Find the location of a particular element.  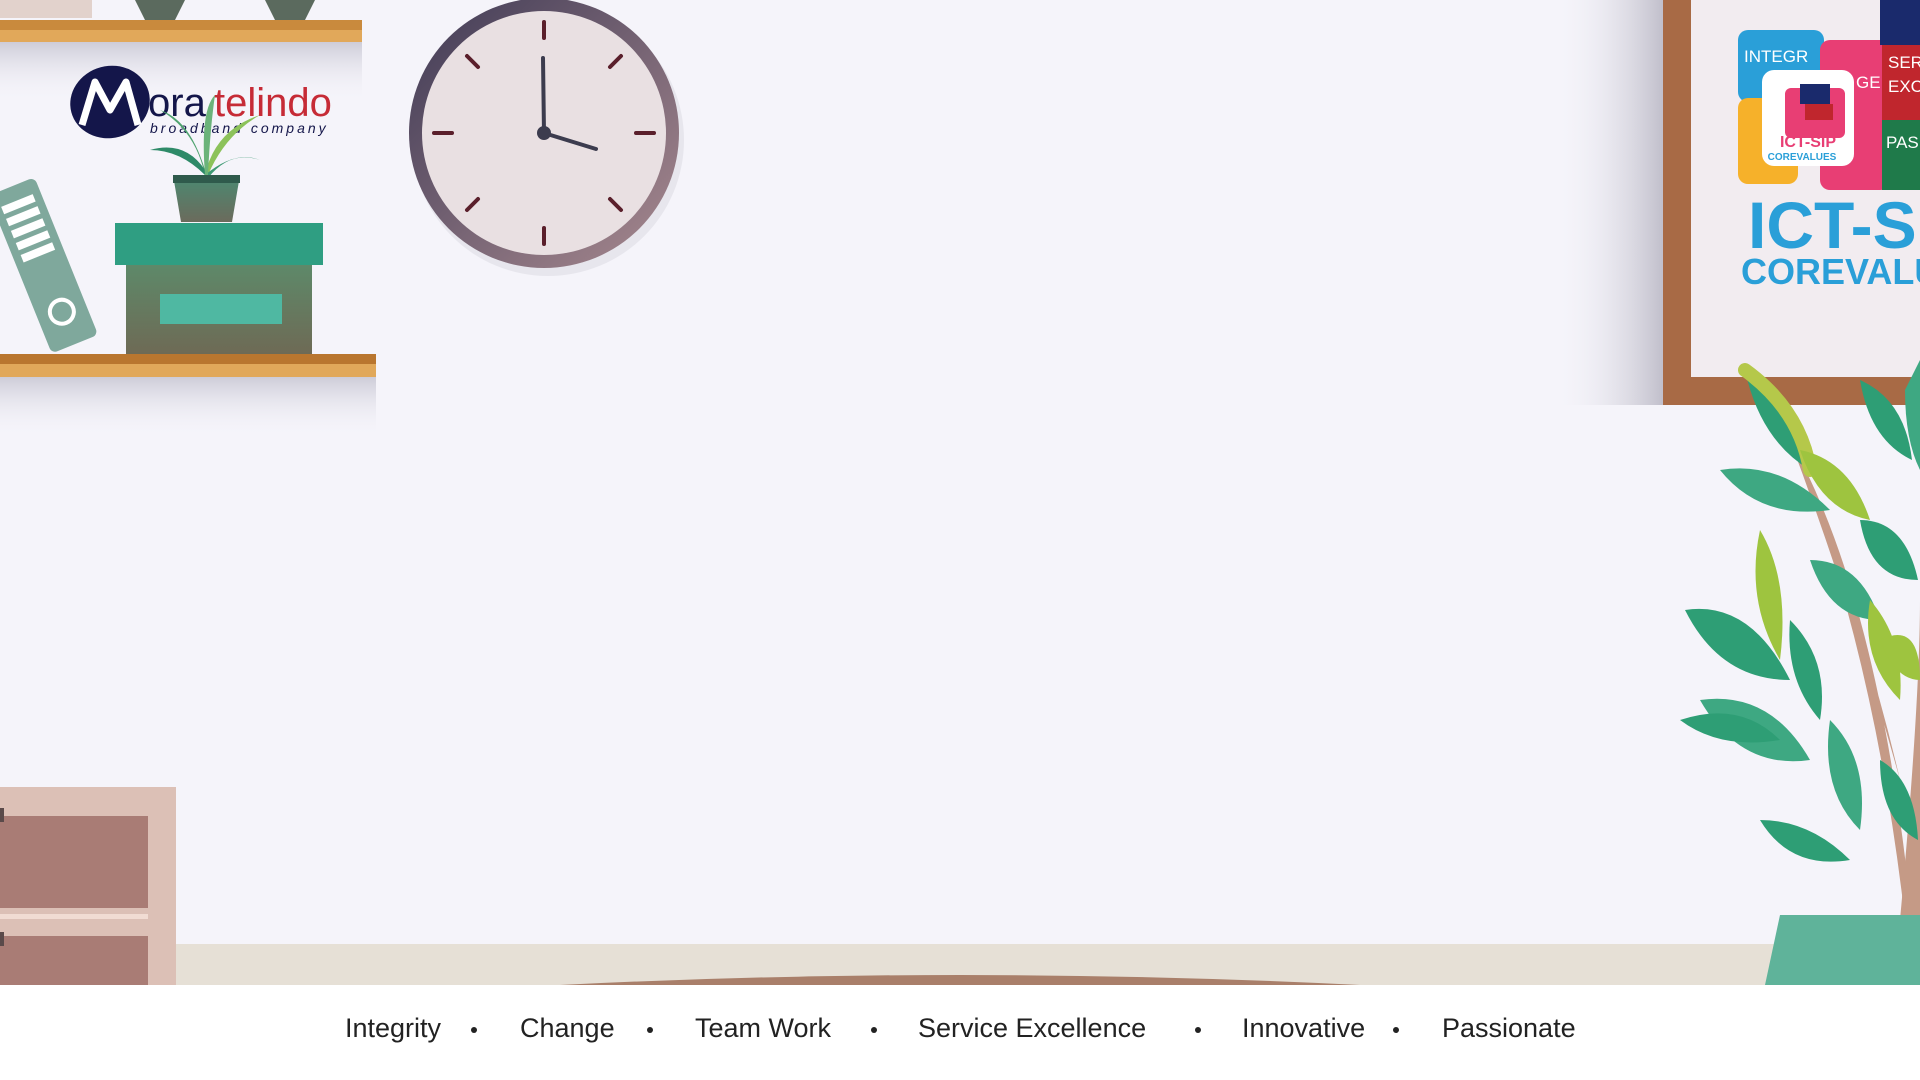

svg-text: EXC is located at coordinates (1904, 86).